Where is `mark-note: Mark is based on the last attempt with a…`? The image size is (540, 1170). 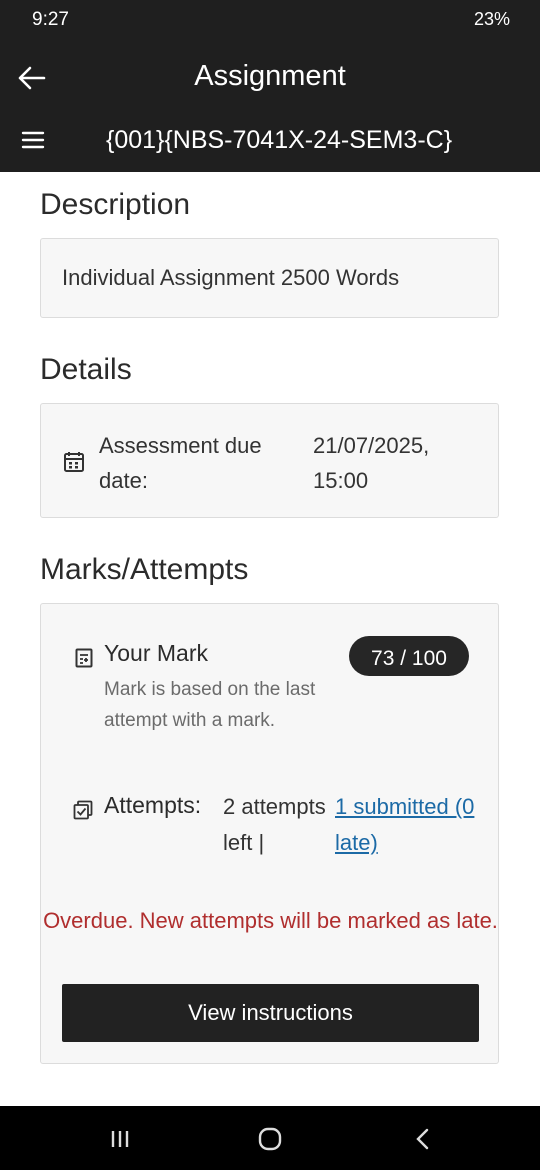
mark-note: Mark is based on the last attempt with a… is located at coordinates (210, 705).